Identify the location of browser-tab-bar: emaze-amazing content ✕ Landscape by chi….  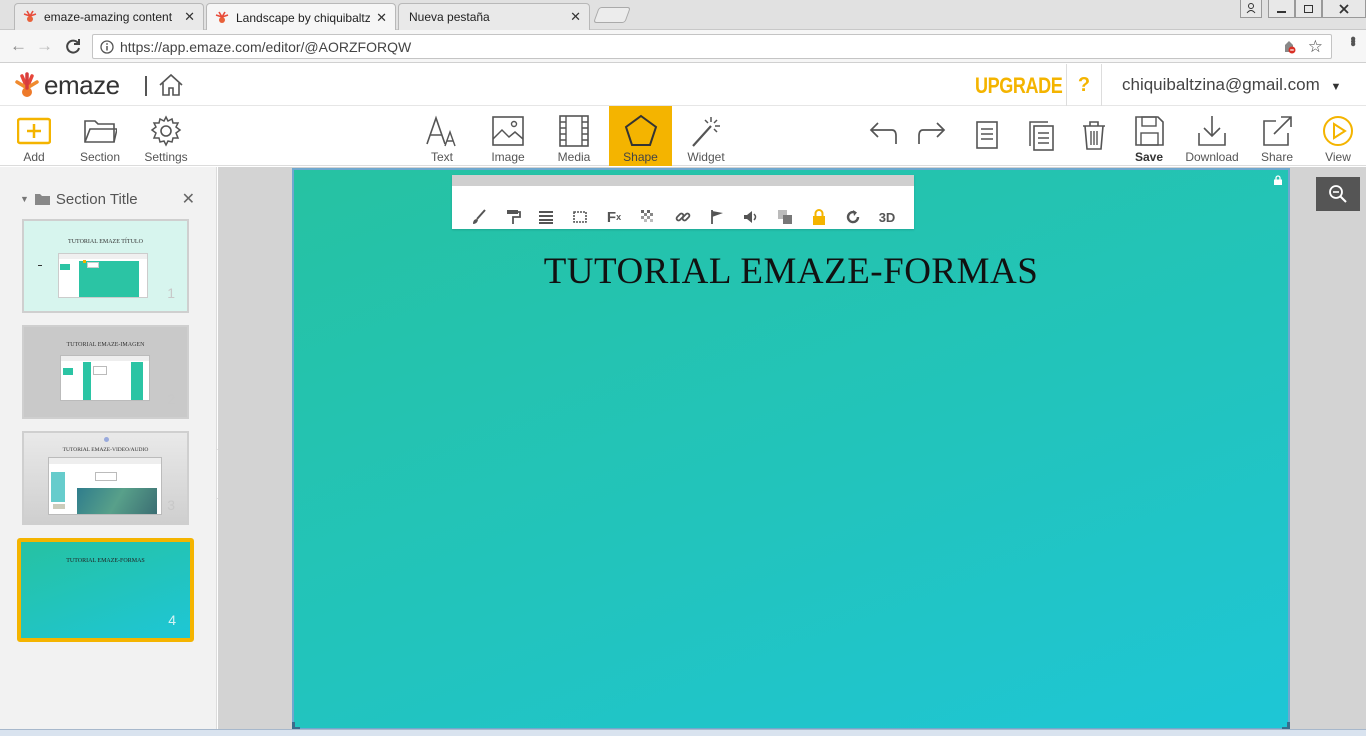
(683, 15).